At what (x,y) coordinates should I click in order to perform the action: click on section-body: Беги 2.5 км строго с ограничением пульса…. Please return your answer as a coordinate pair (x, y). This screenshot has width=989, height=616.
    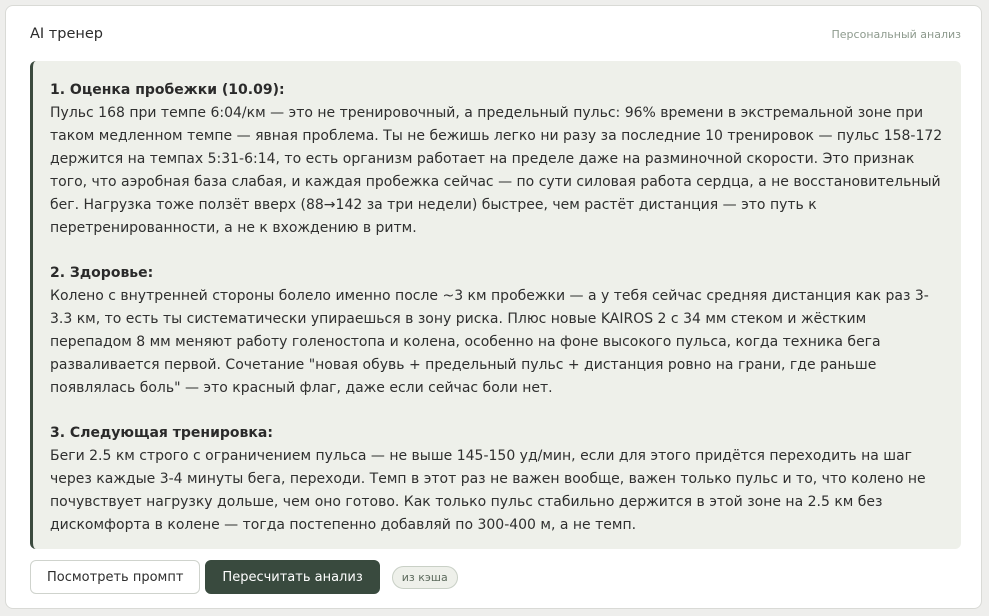
    Looking at the image, I should click on (488, 490).